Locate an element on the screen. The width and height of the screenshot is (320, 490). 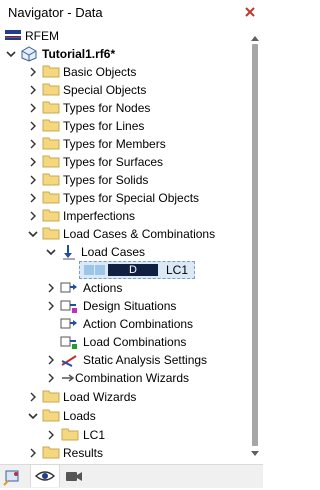
tree-label: RFEM is located at coordinates (42, 36).